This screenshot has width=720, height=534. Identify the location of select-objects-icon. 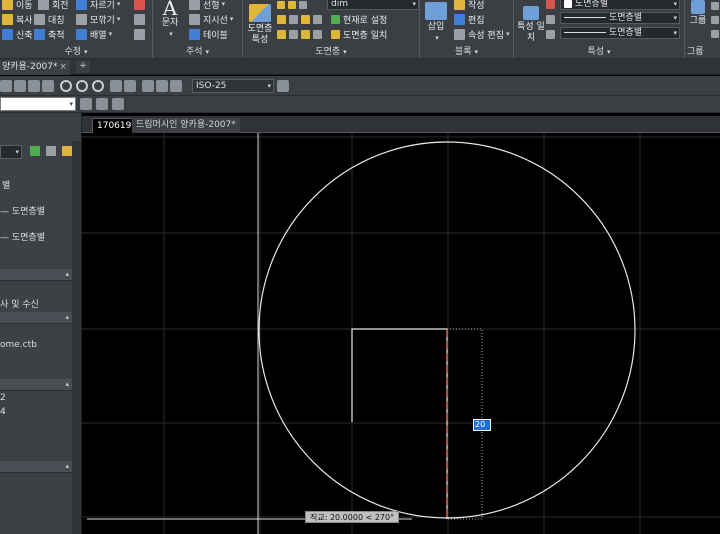
(51, 151).